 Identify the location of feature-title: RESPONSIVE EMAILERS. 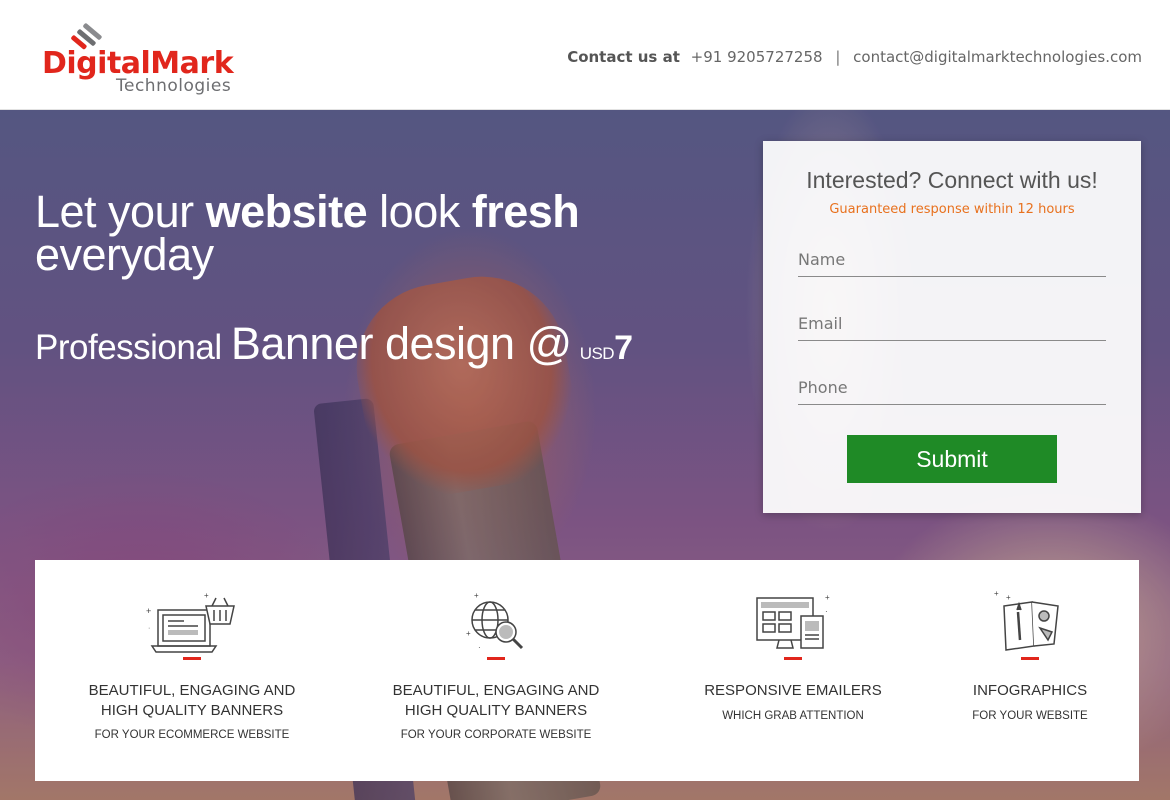
(793, 690).